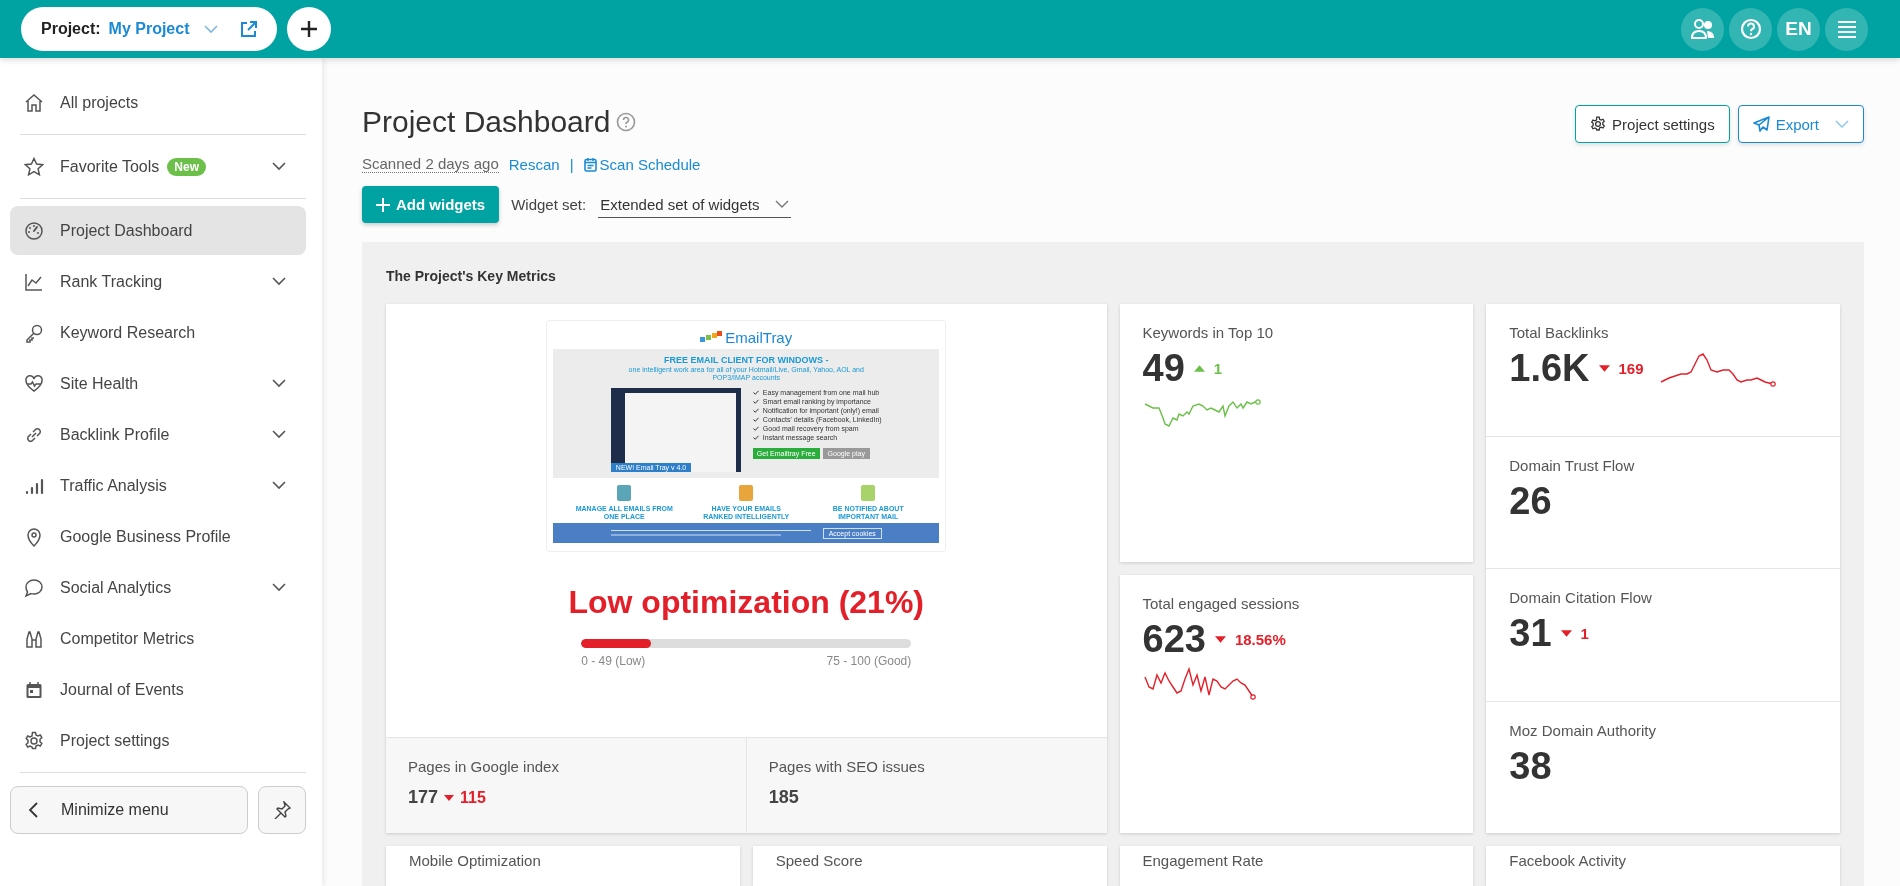  What do you see at coordinates (869, 661) in the screenshot?
I see `range-label: 75 - 100 (Good)` at bounding box center [869, 661].